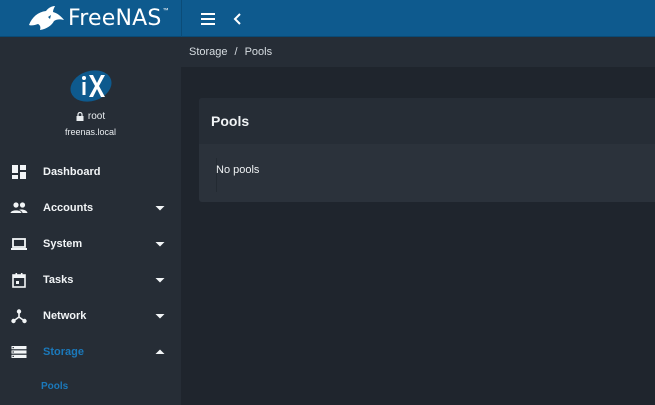 The width and height of the screenshot is (655, 405). What do you see at coordinates (427, 121) in the screenshot?
I see `card-title: Pools` at bounding box center [427, 121].